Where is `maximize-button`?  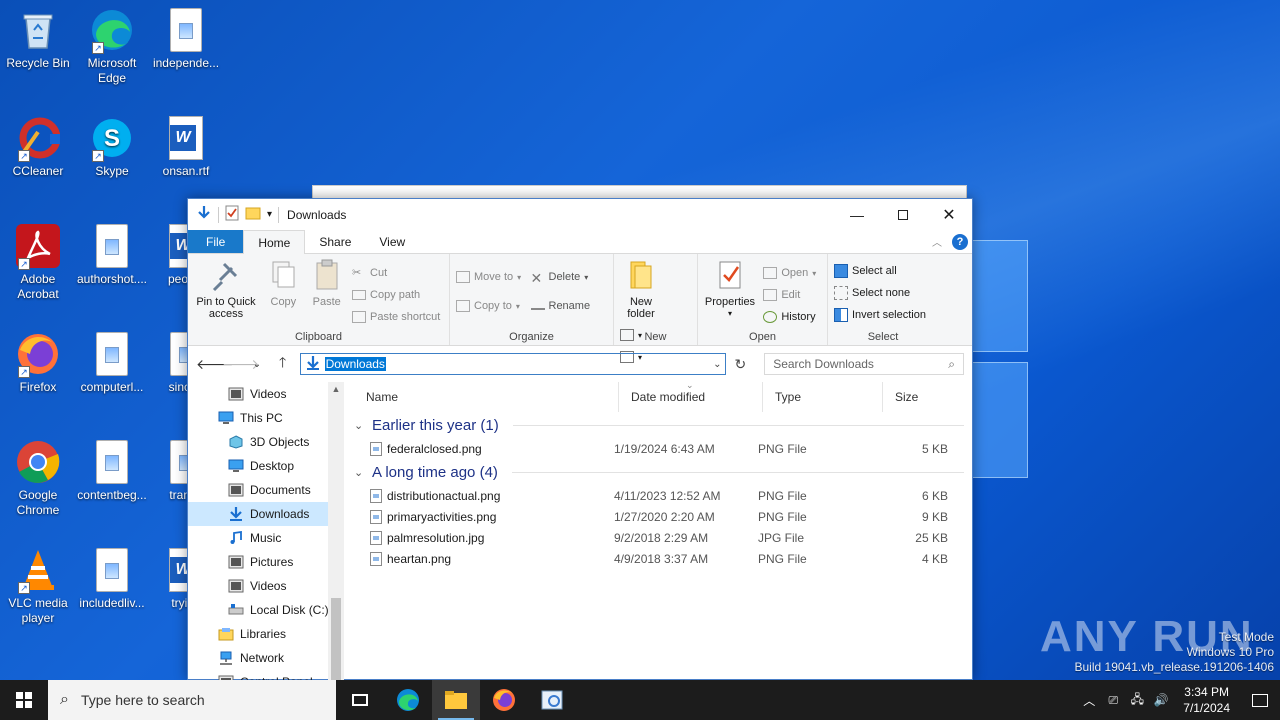 maximize-button is located at coordinates (903, 215).